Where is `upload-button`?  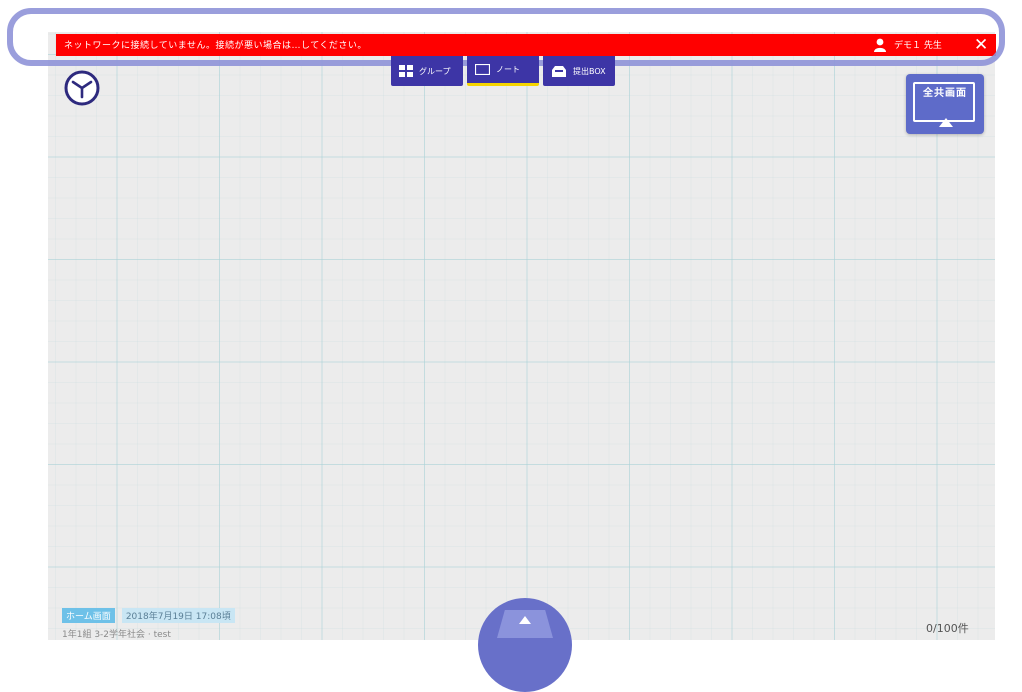
upload-button is located at coordinates (525, 645).